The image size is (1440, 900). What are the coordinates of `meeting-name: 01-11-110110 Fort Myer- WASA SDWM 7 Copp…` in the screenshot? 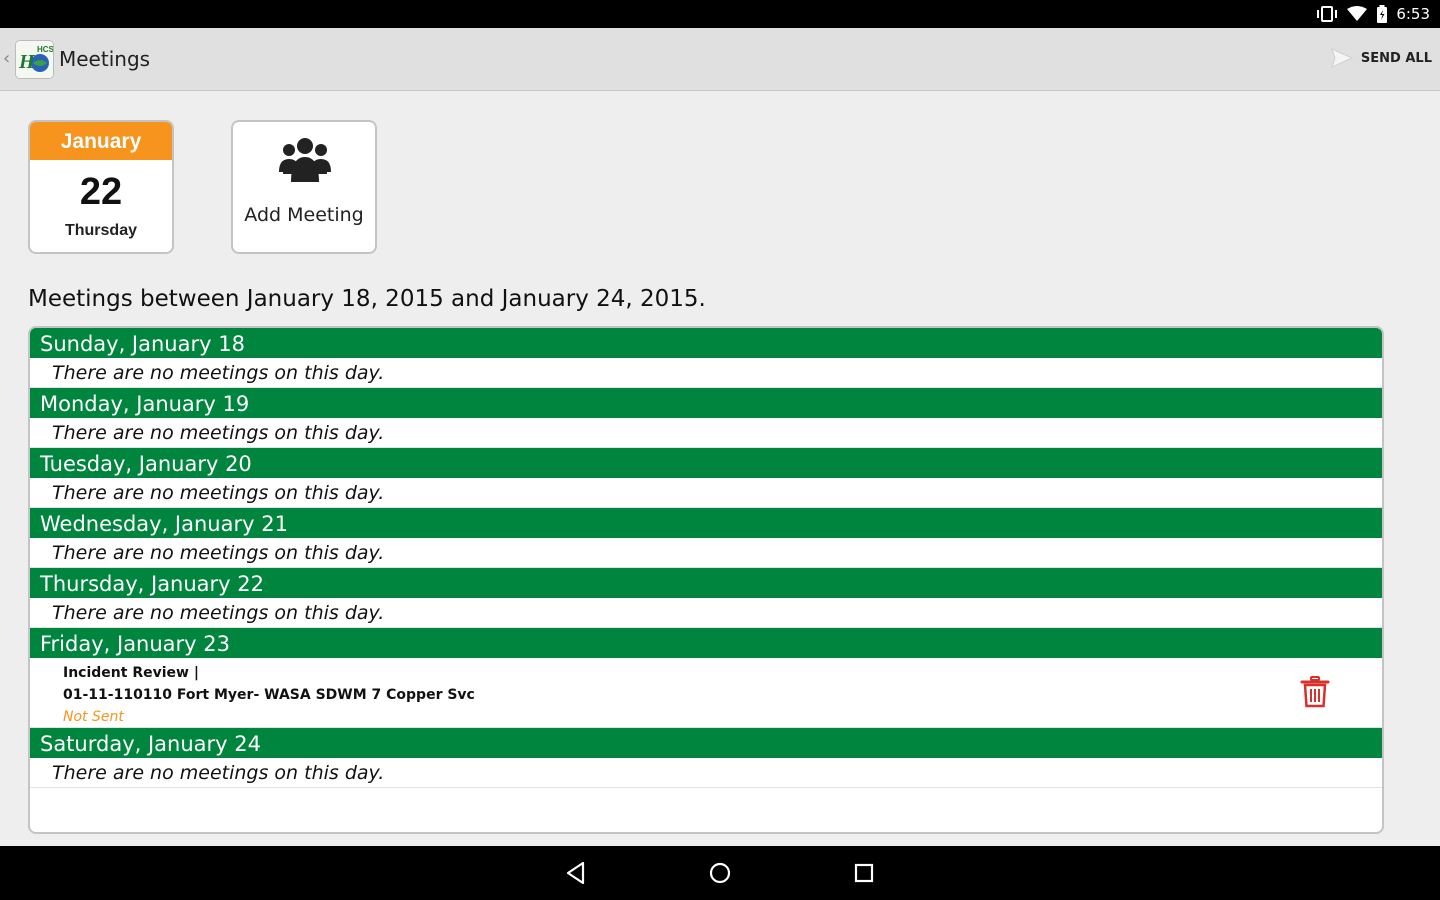 It's located at (269, 695).